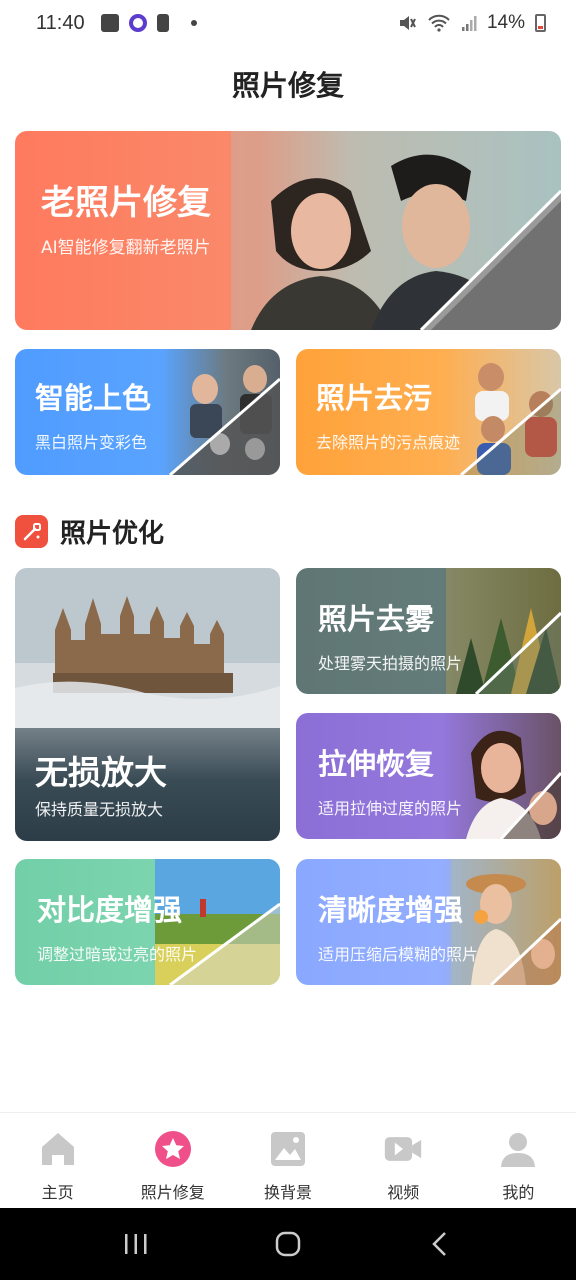  Describe the element at coordinates (506, 922) in the screenshot. I see `woman-with-hat-photo` at that location.